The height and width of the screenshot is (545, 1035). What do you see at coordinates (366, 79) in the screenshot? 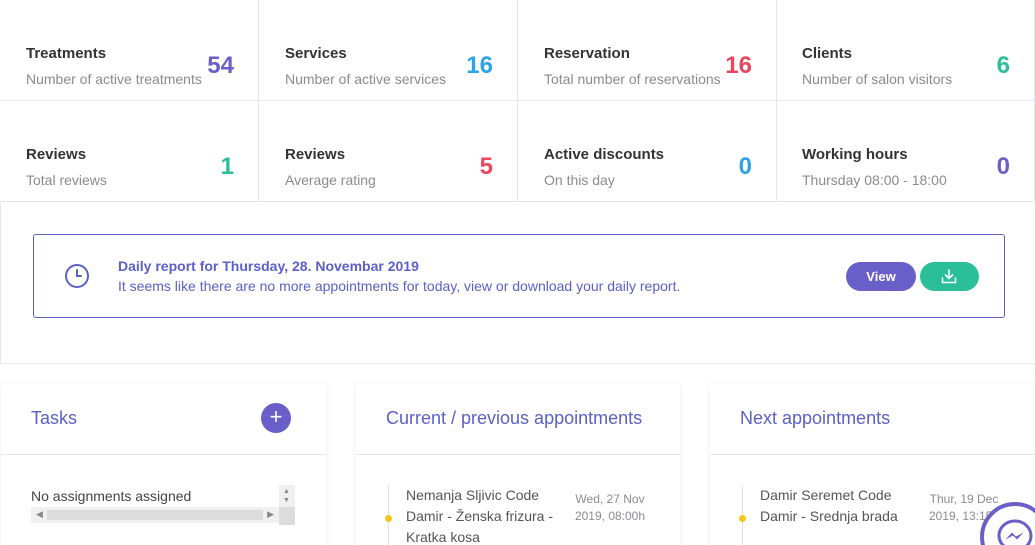
I see `stat-subtitle: Number of active services` at bounding box center [366, 79].